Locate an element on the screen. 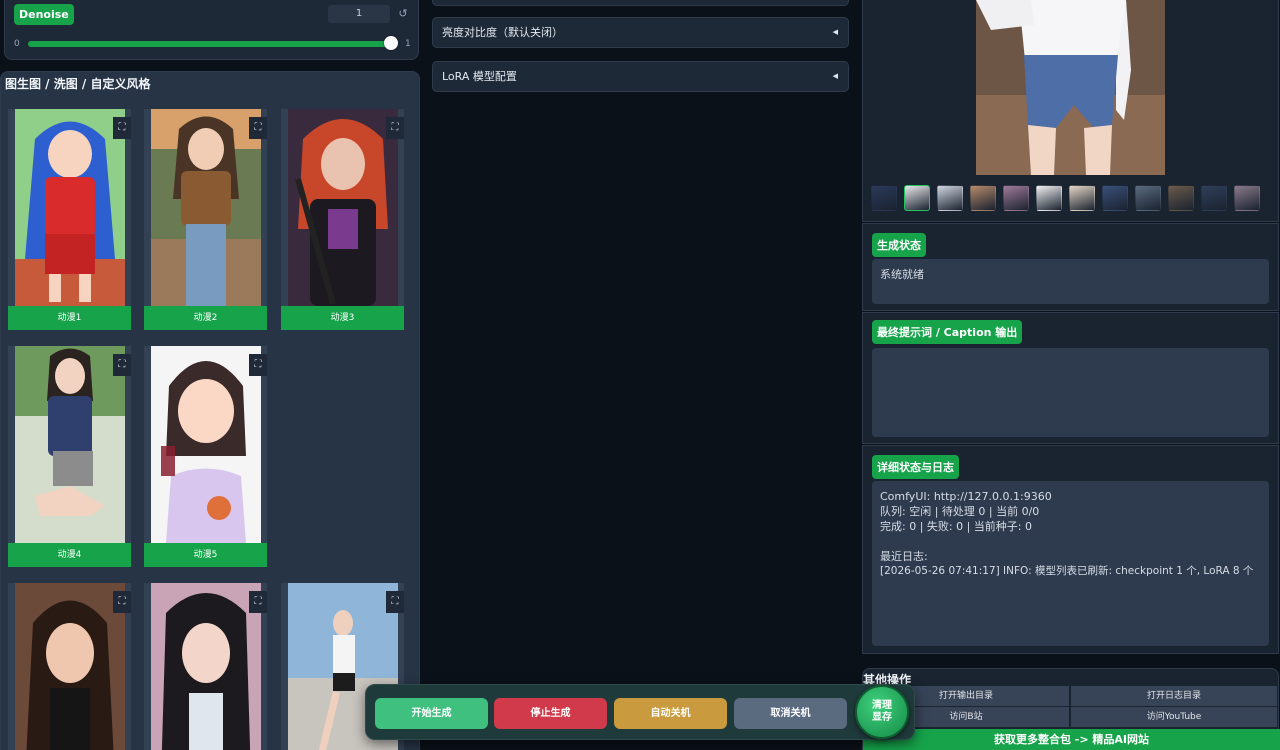  gallery-item-5: ⛶ 动漫5 is located at coordinates (205, 456).